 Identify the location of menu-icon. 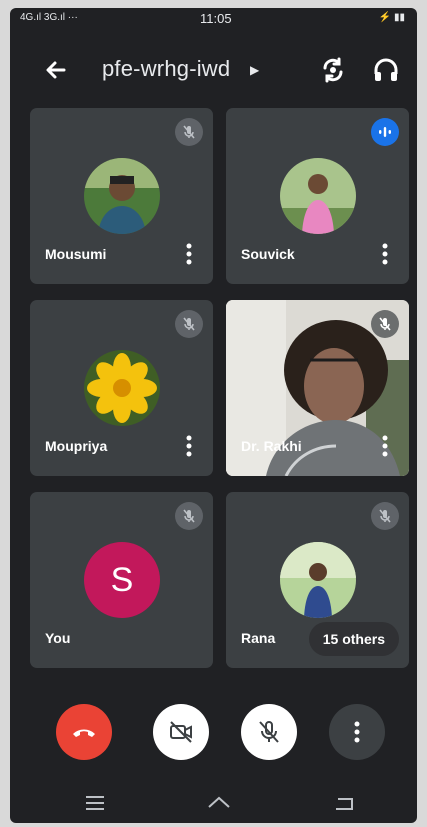
(95, 803).